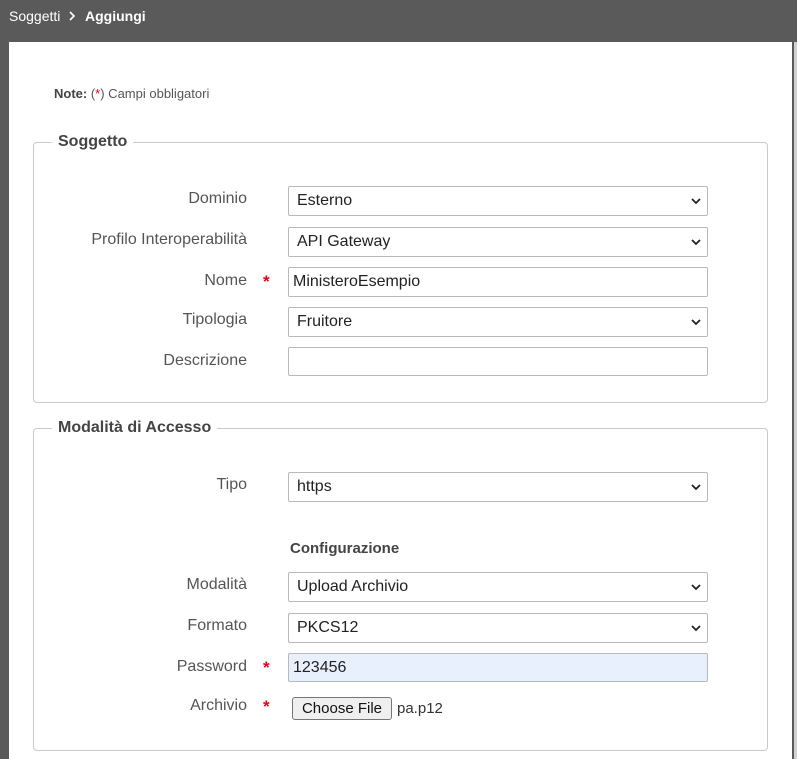 The height and width of the screenshot is (759, 797). What do you see at coordinates (344, 241) in the screenshot?
I see `profilo-value: API Gateway` at bounding box center [344, 241].